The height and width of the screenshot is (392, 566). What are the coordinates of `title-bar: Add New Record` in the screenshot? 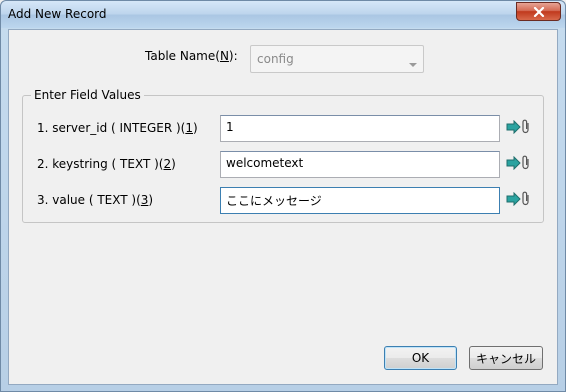 It's located at (283, 14).